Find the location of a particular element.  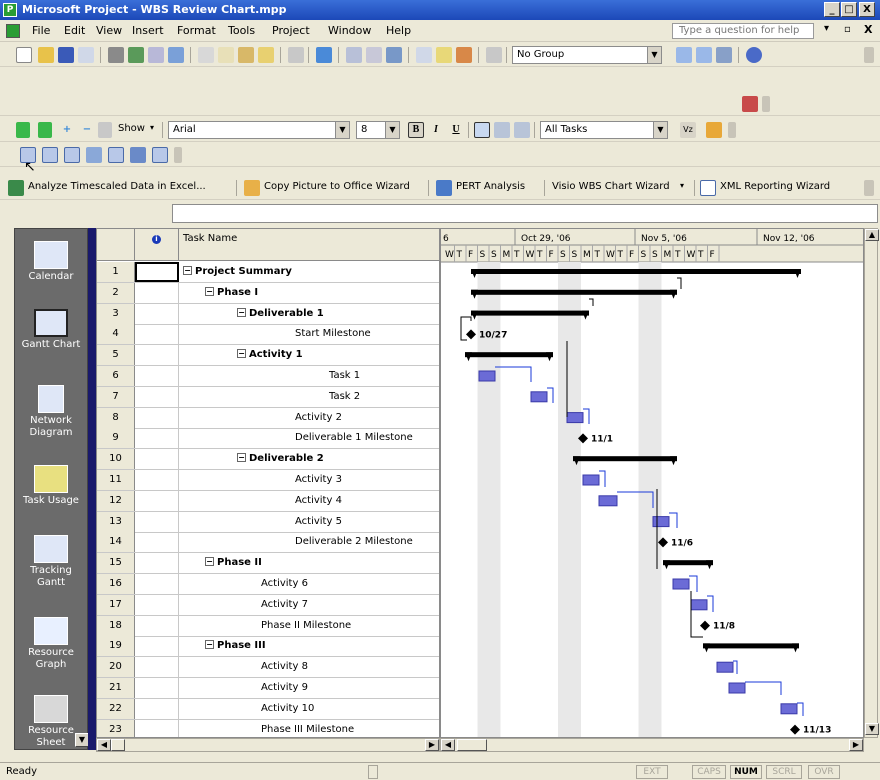

view-calendar: Calendar is located at coordinates (51, 262).